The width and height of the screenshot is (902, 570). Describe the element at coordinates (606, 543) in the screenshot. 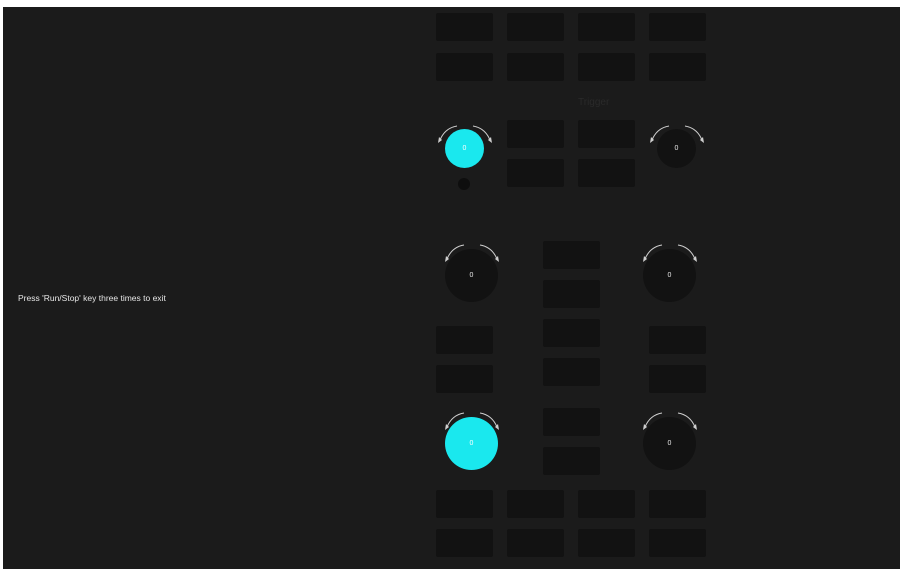

I see `panel-key-r10c3` at that location.